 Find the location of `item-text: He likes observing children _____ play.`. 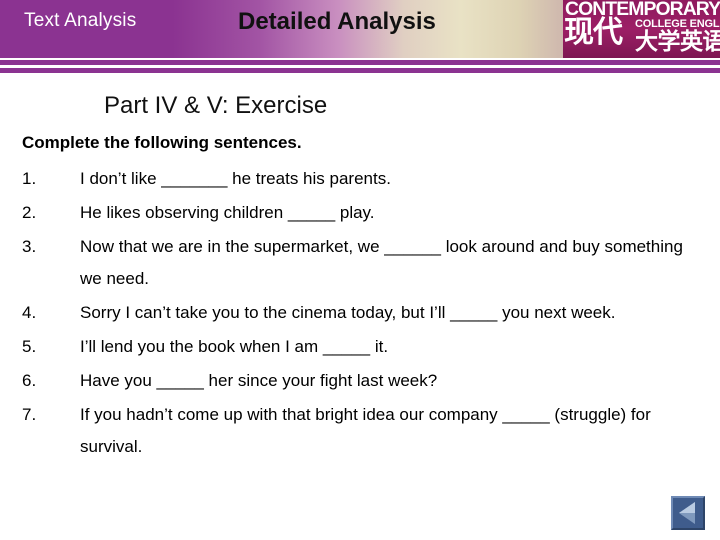

item-text: He likes observing children _____ play. is located at coordinates (227, 212).